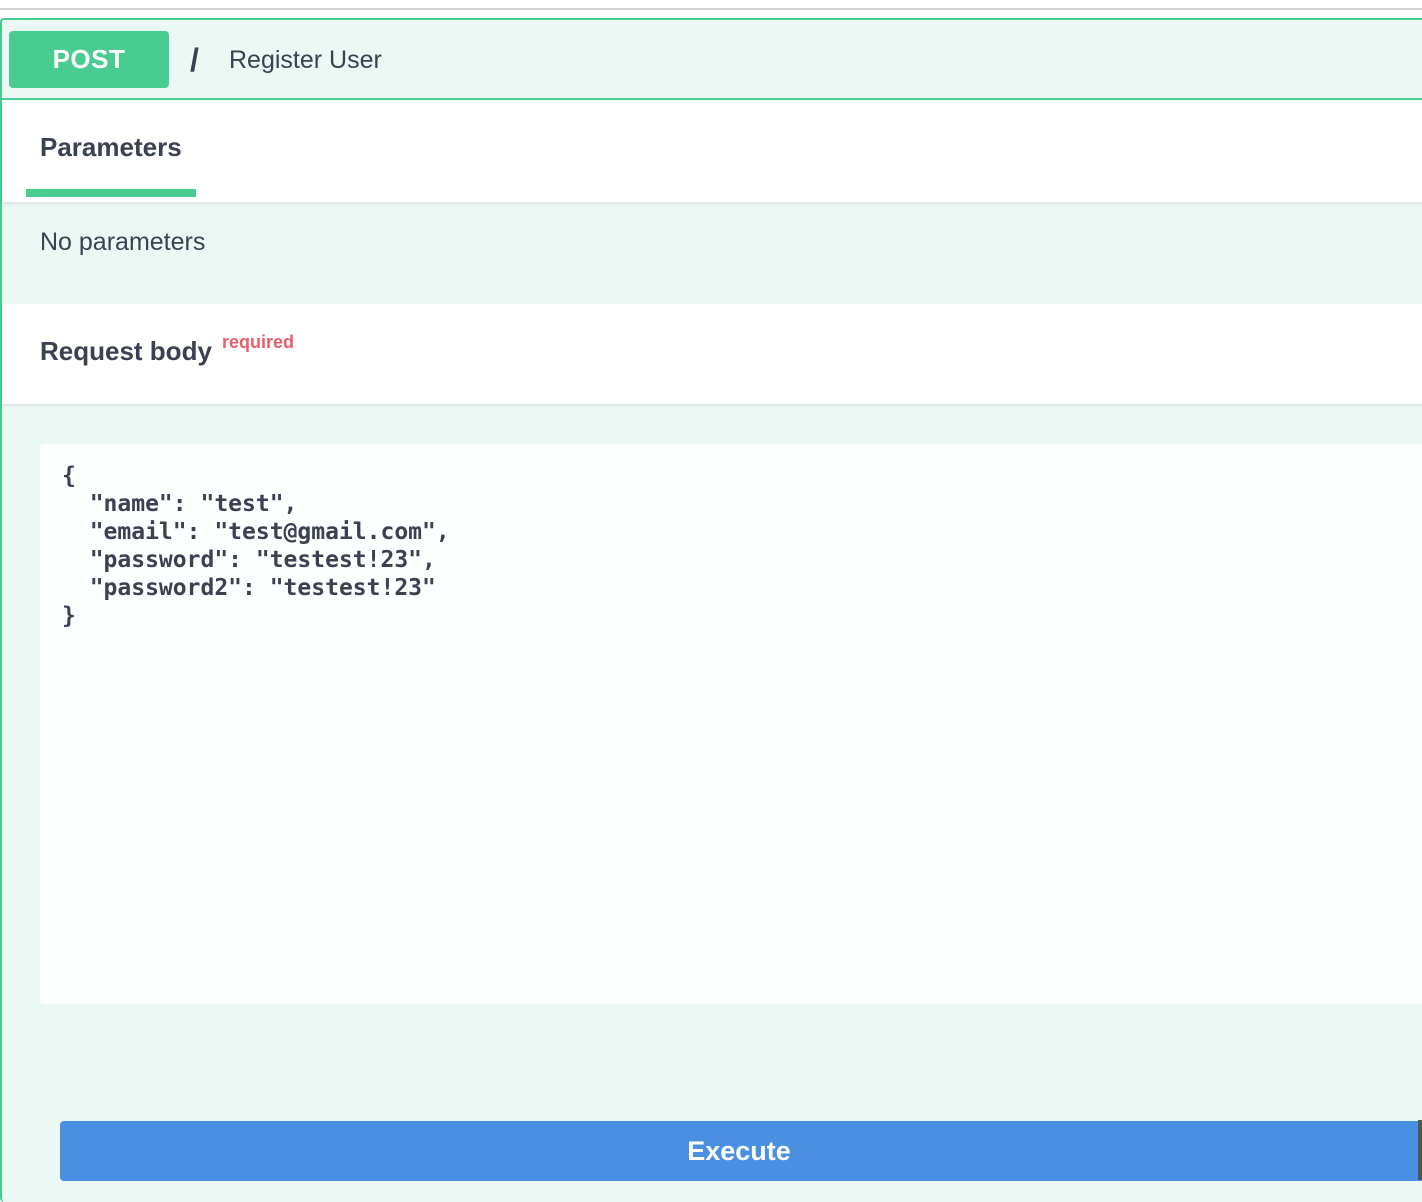 The height and width of the screenshot is (1202, 1422). What do you see at coordinates (712, 60) in the screenshot?
I see `operation-summary: POST / Register User` at bounding box center [712, 60].